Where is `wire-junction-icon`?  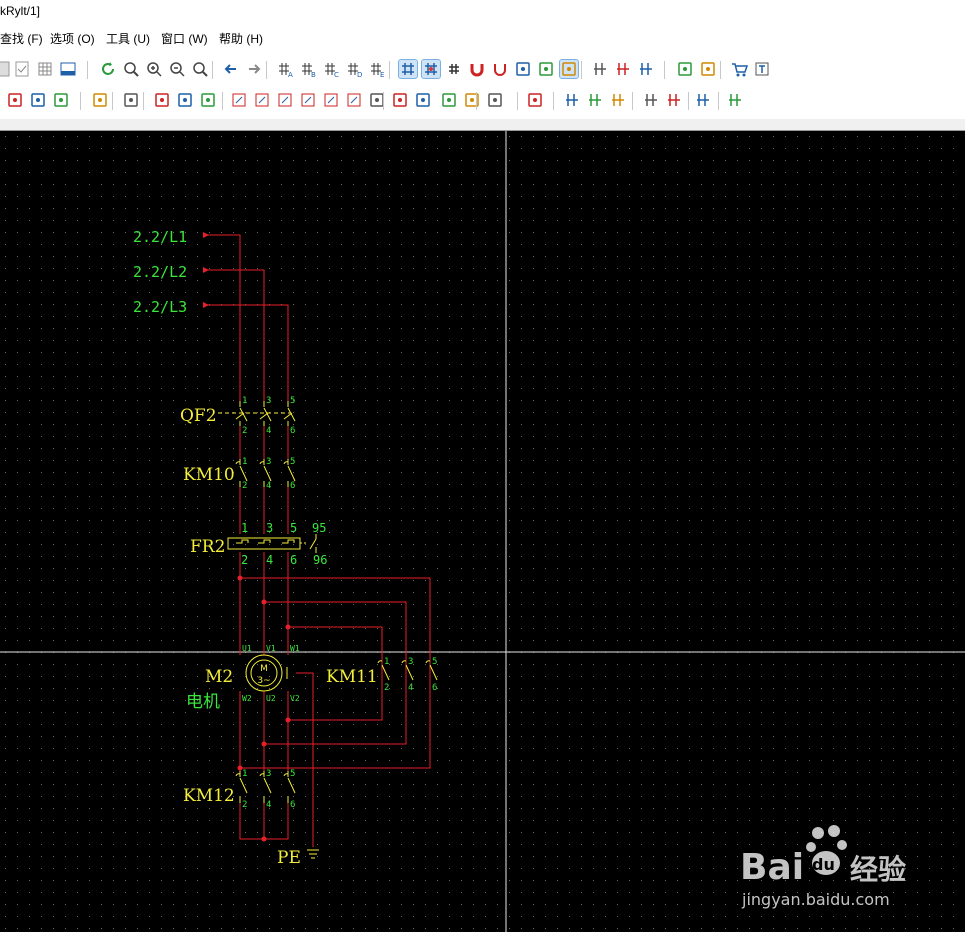 wire-junction-icon is located at coordinates (703, 100).